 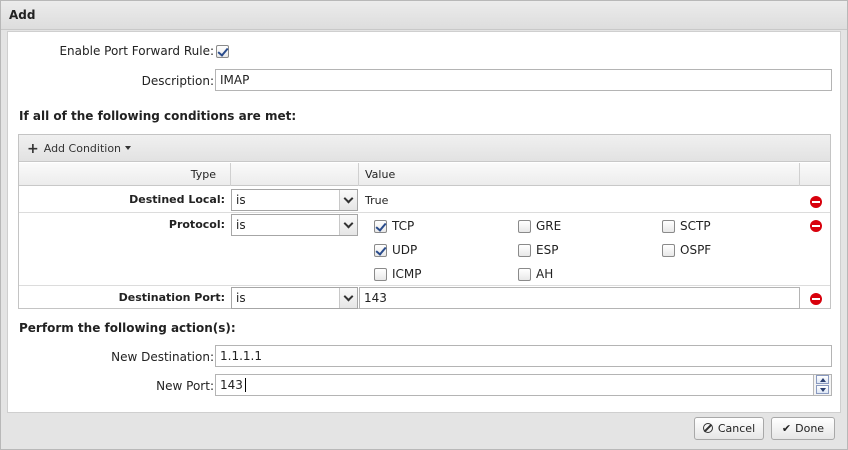 I want to click on protocol-icmp-label: ICMP, so click(x=407, y=274).